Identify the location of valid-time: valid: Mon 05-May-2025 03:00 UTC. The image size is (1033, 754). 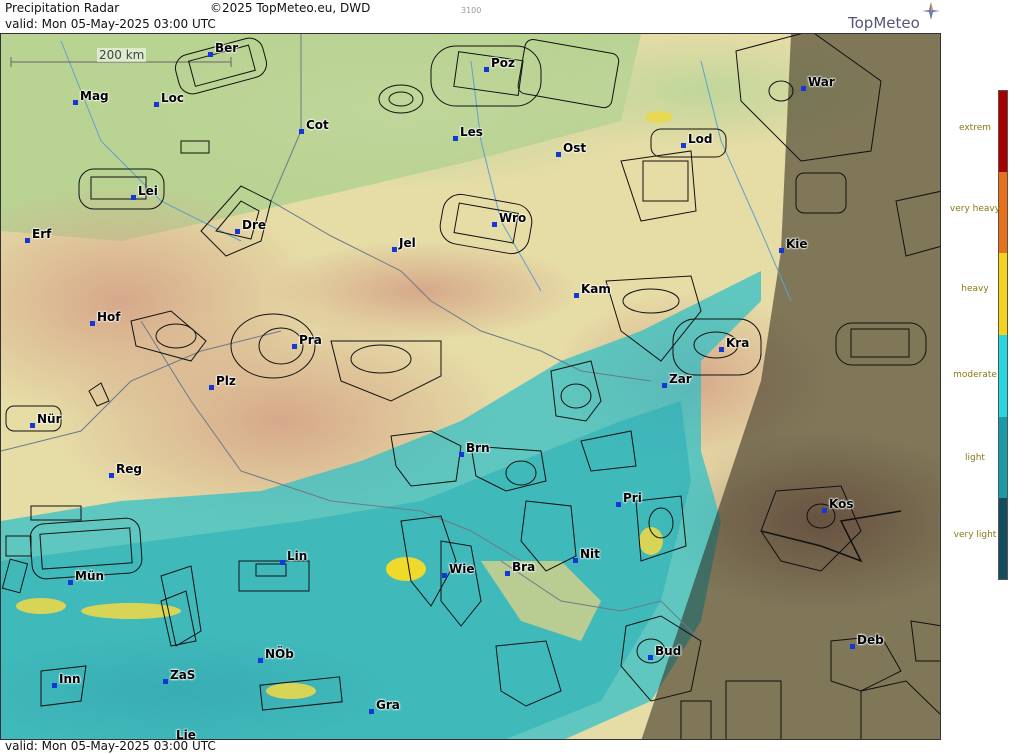
(110, 24).